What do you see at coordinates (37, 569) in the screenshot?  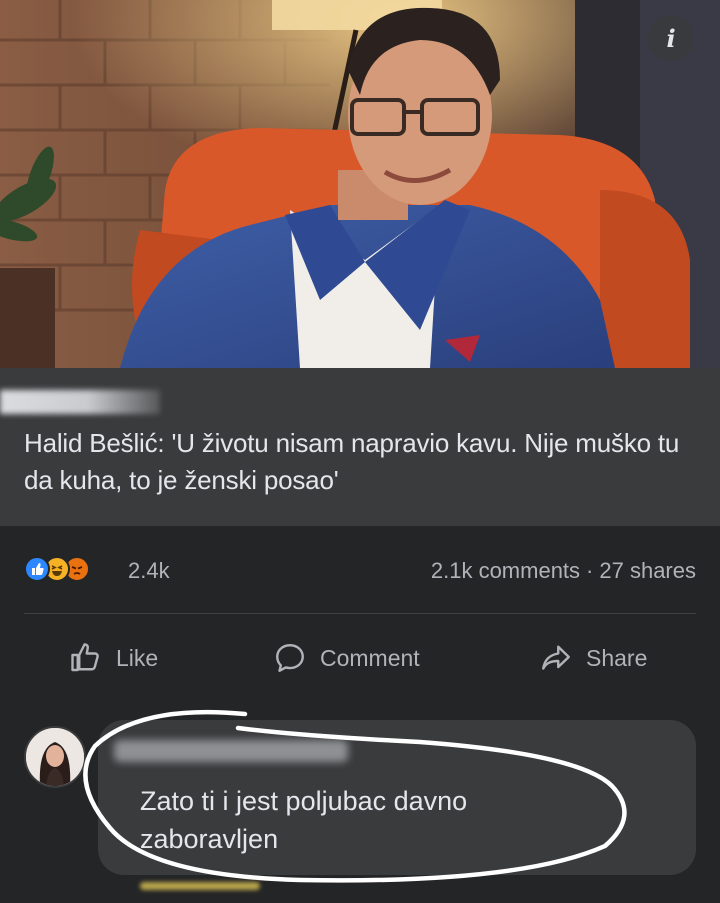 I see `like-reaction-icon` at bounding box center [37, 569].